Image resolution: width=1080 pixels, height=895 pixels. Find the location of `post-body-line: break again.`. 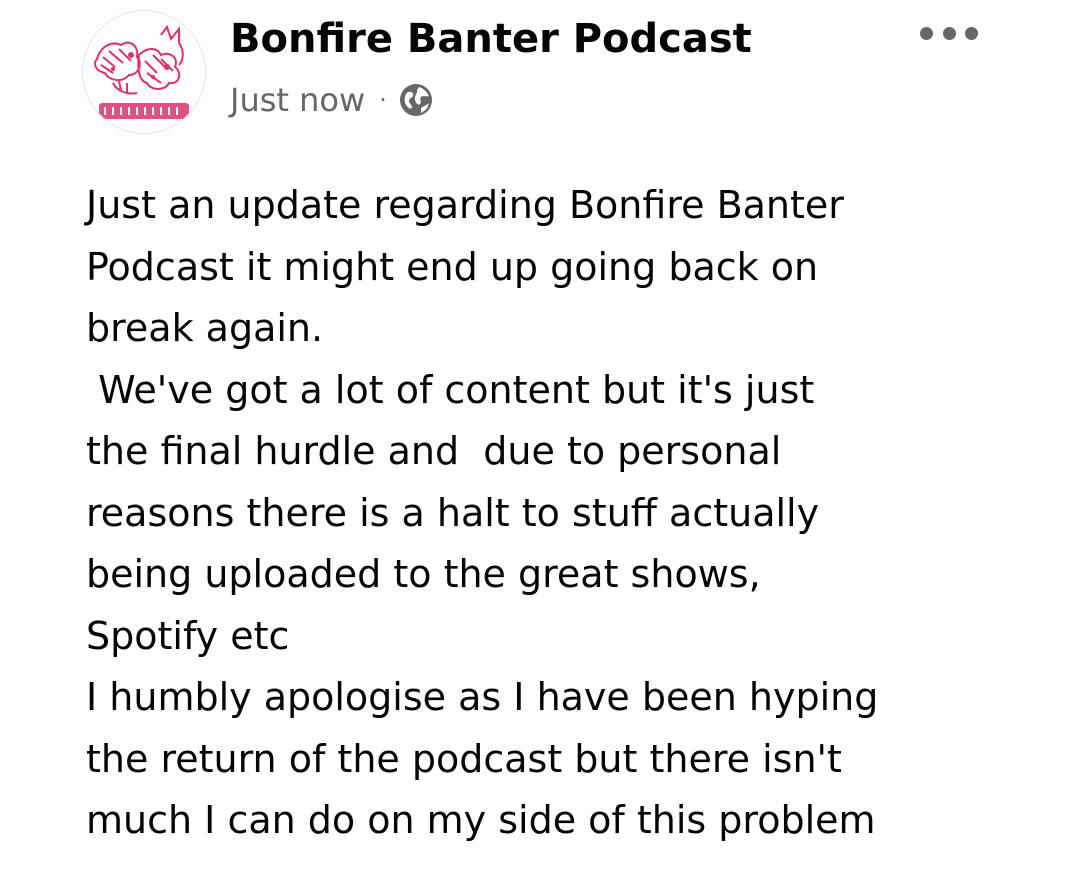

post-body-line: break again. is located at coordinates (205, 328).